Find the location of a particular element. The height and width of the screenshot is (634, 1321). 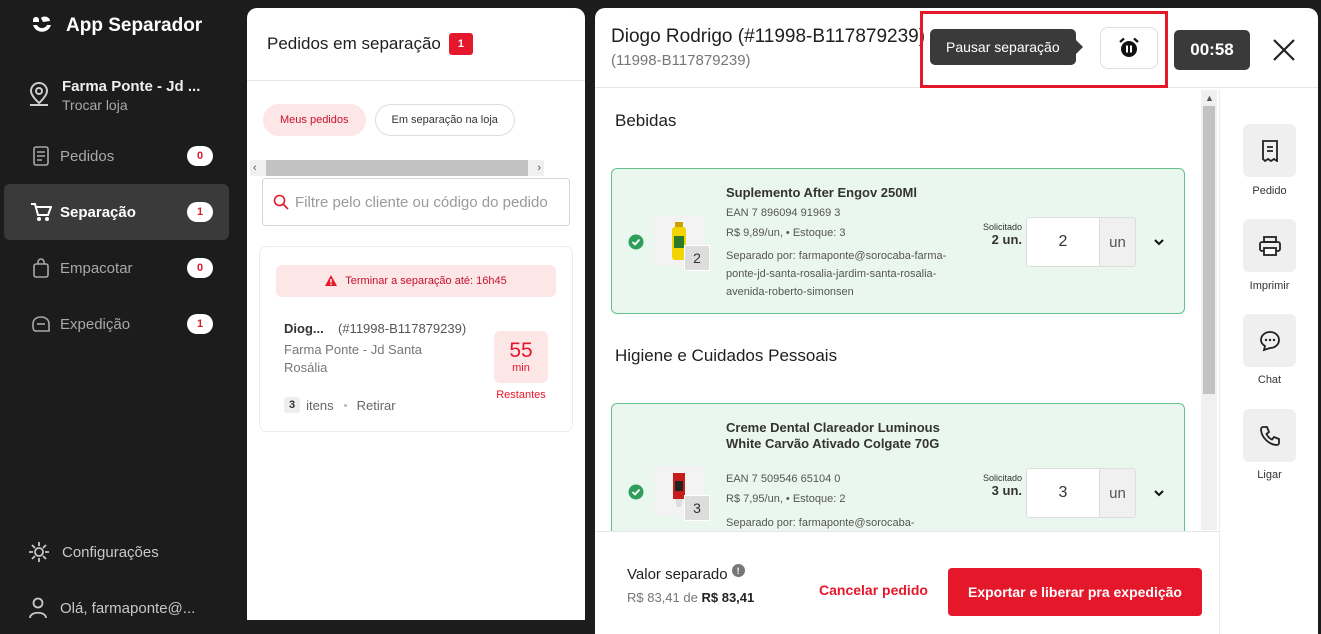

box-icon is located at coordinates (41, 324).